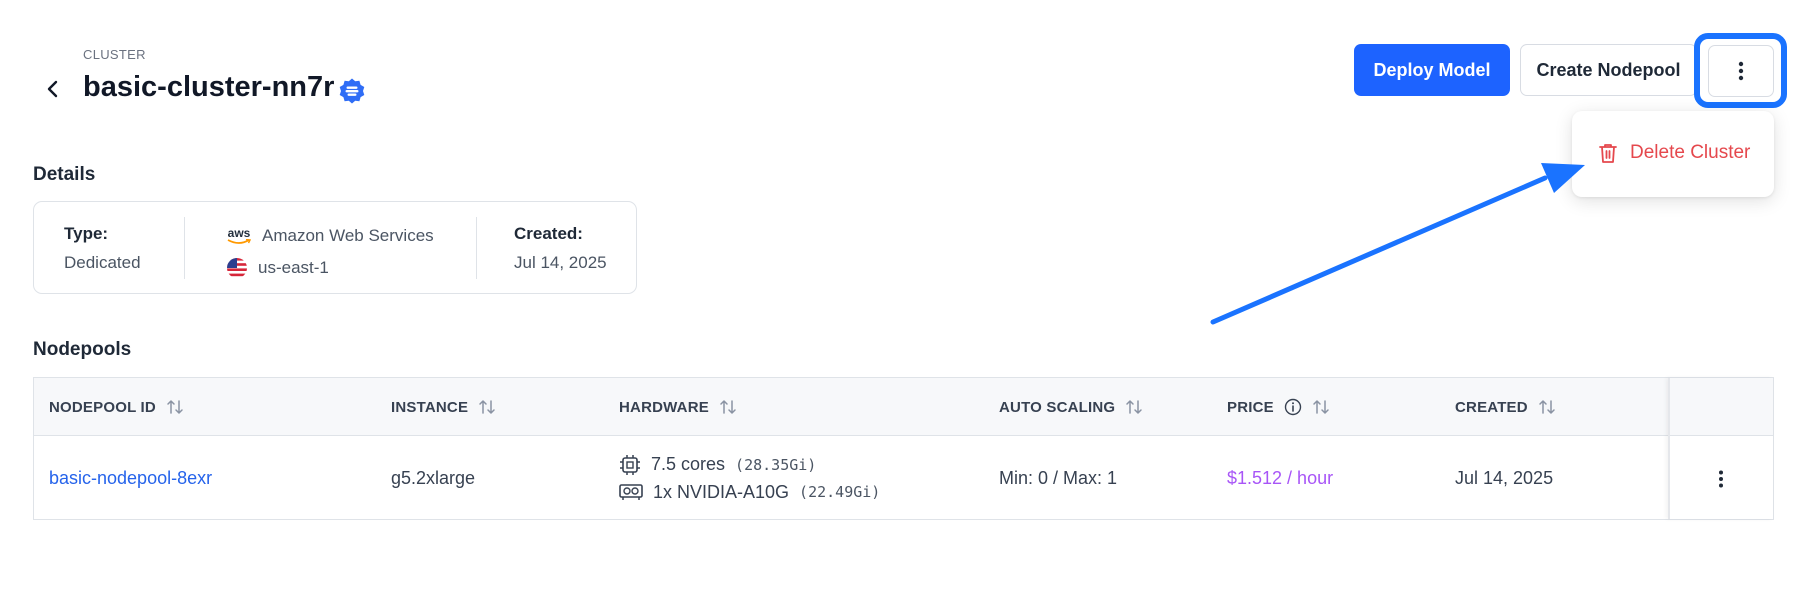 This screenshot has height=597, width=1812. Describe the element at coordinates (1608, 153) in the screenshot. I see `trash-icon` at that location.